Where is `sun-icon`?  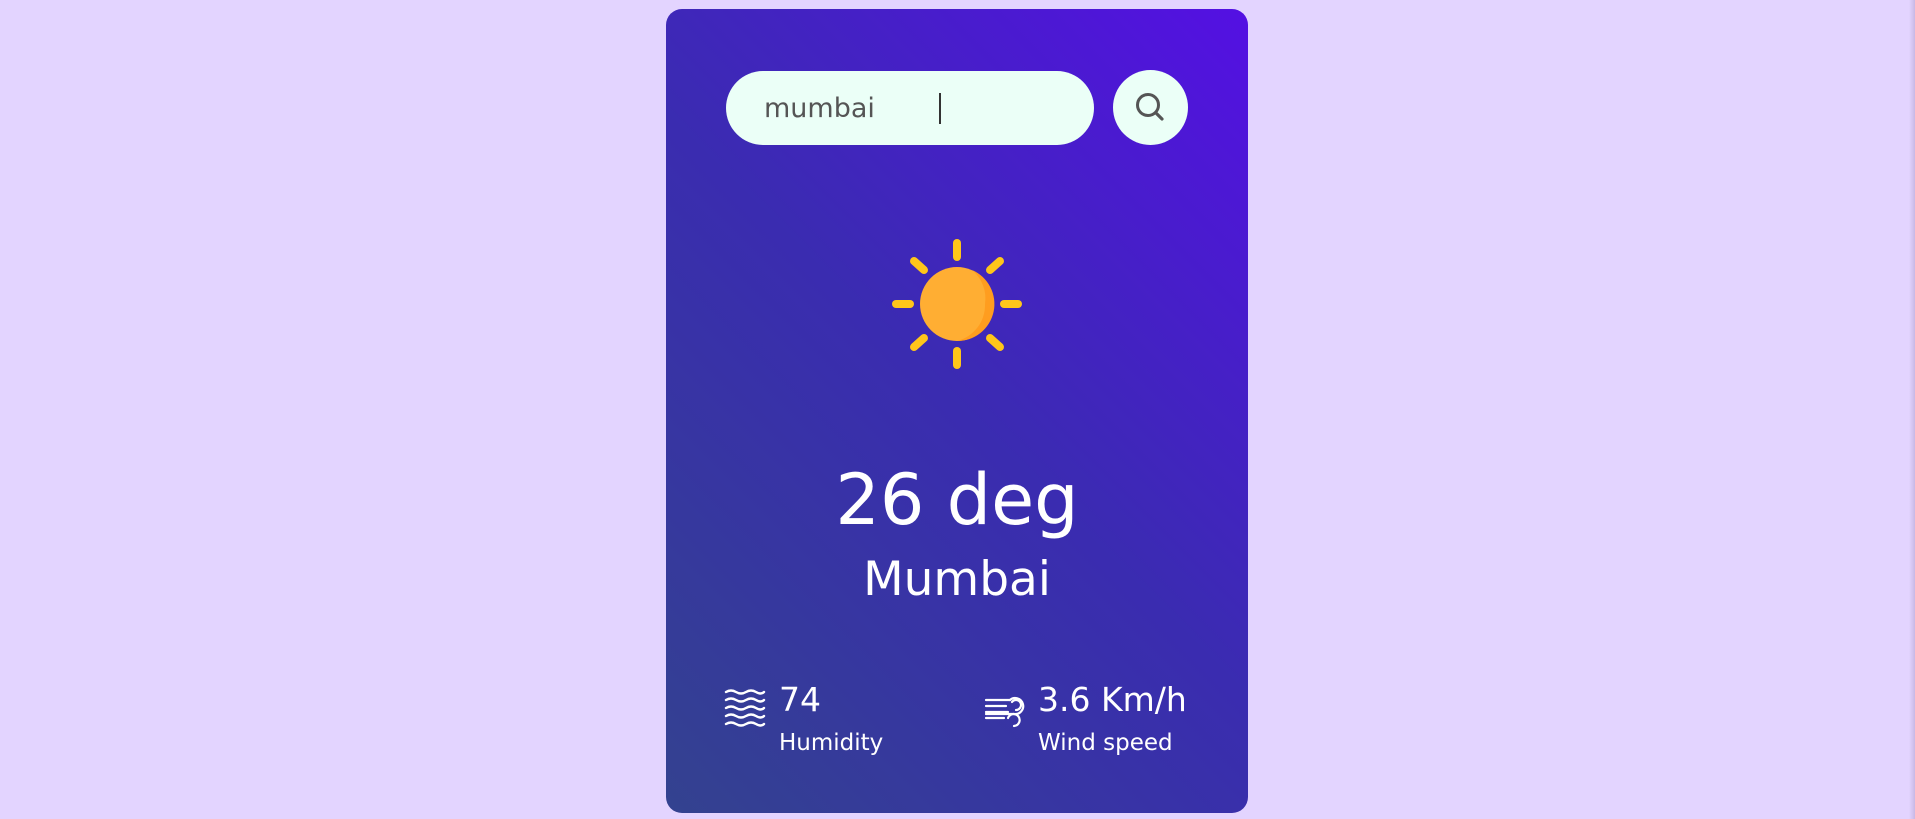
sun-icon is located at coordinates (957, 304).